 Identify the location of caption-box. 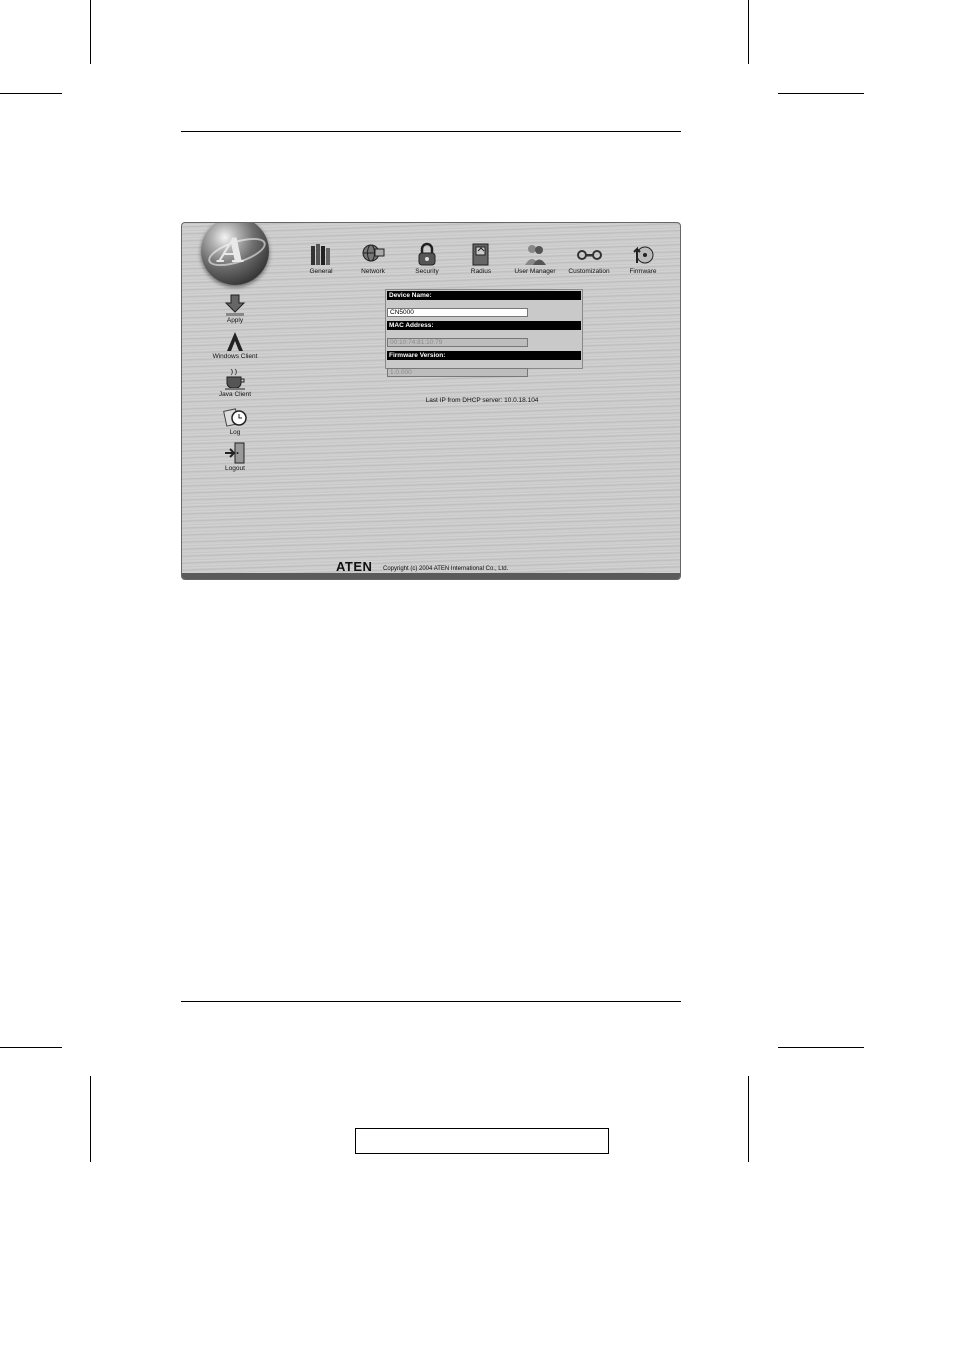
(482, 1141).